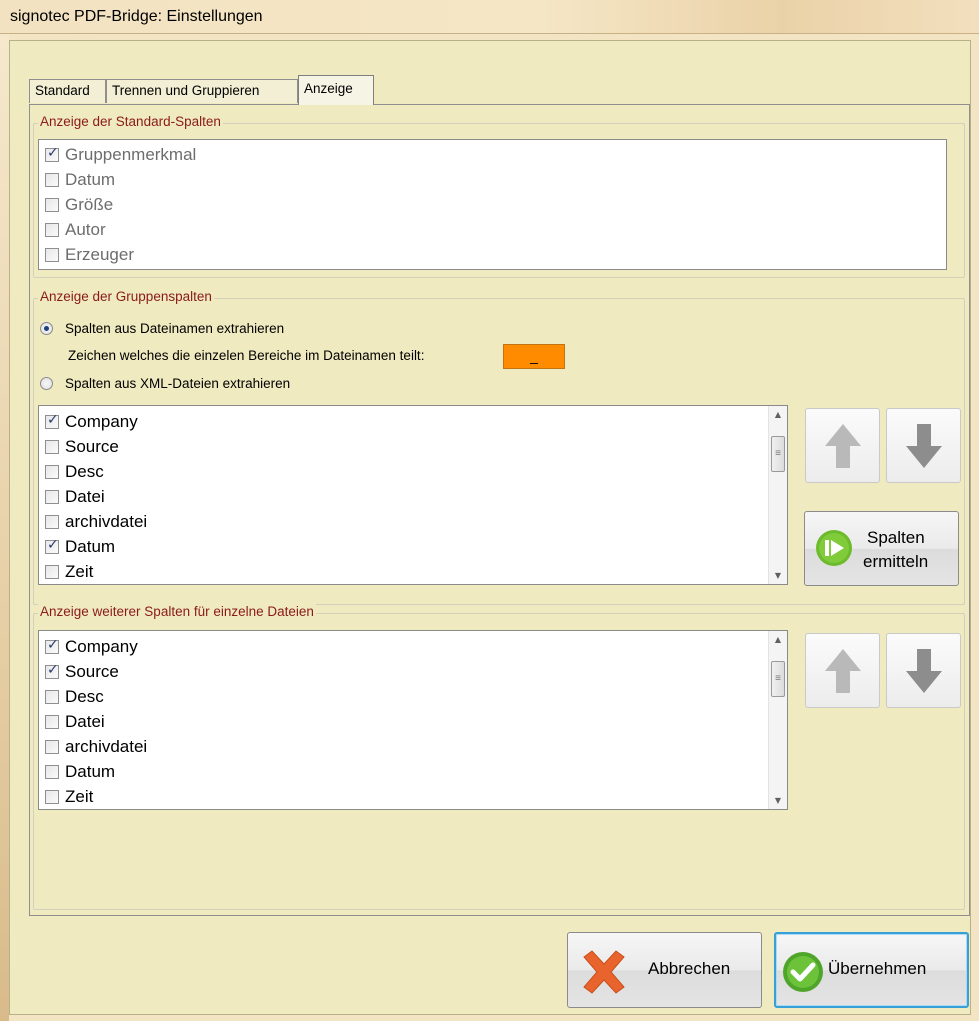  Describe the element at coordinates (131, 154) in the screenshot. I see `list-item-label: Gruppenmerkmal` at that location.